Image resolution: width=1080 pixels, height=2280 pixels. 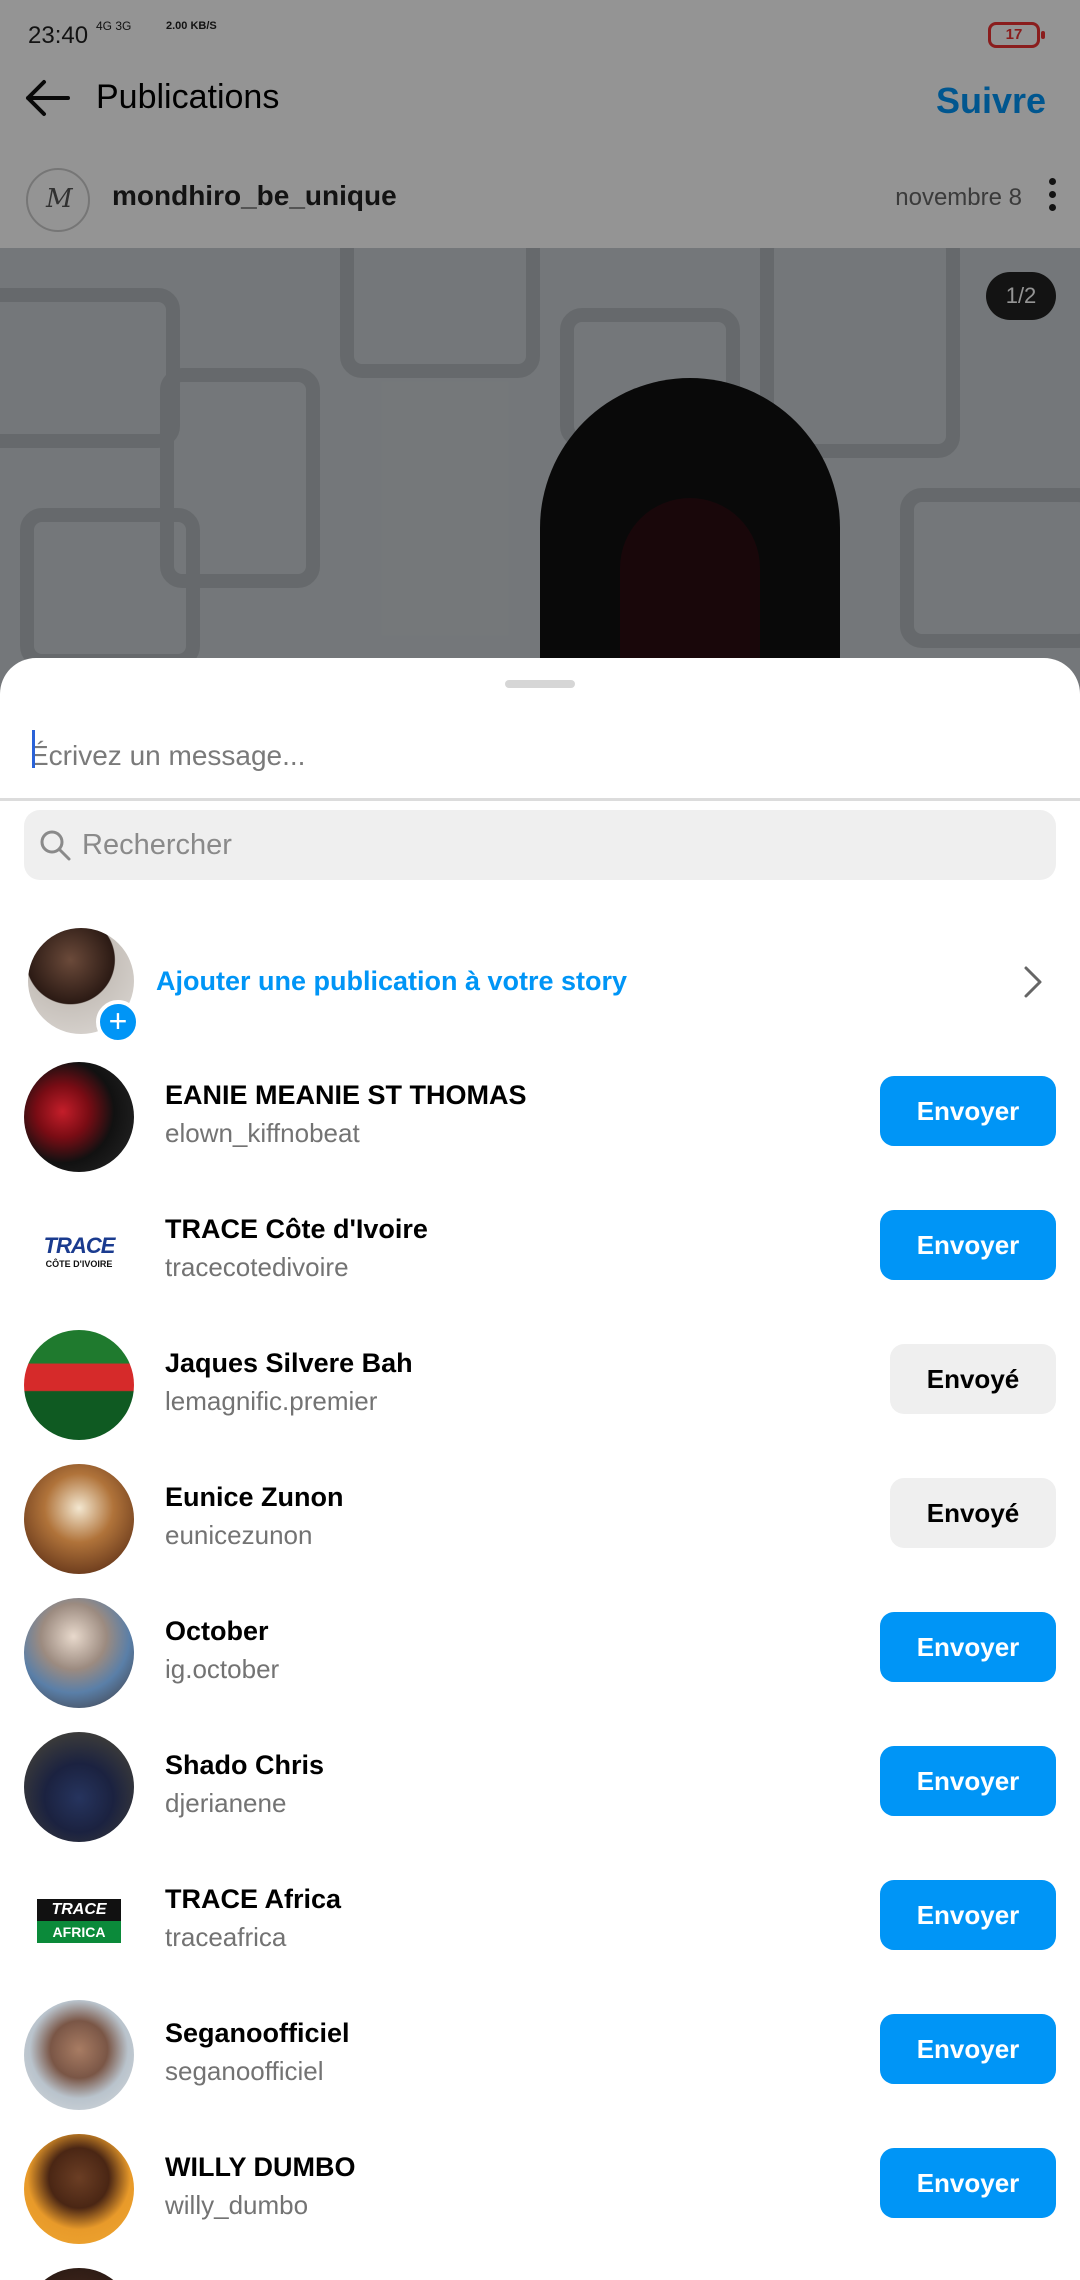 I want to click on contact-row: October ig.october Envoyer, so click(x=540, y=1657).